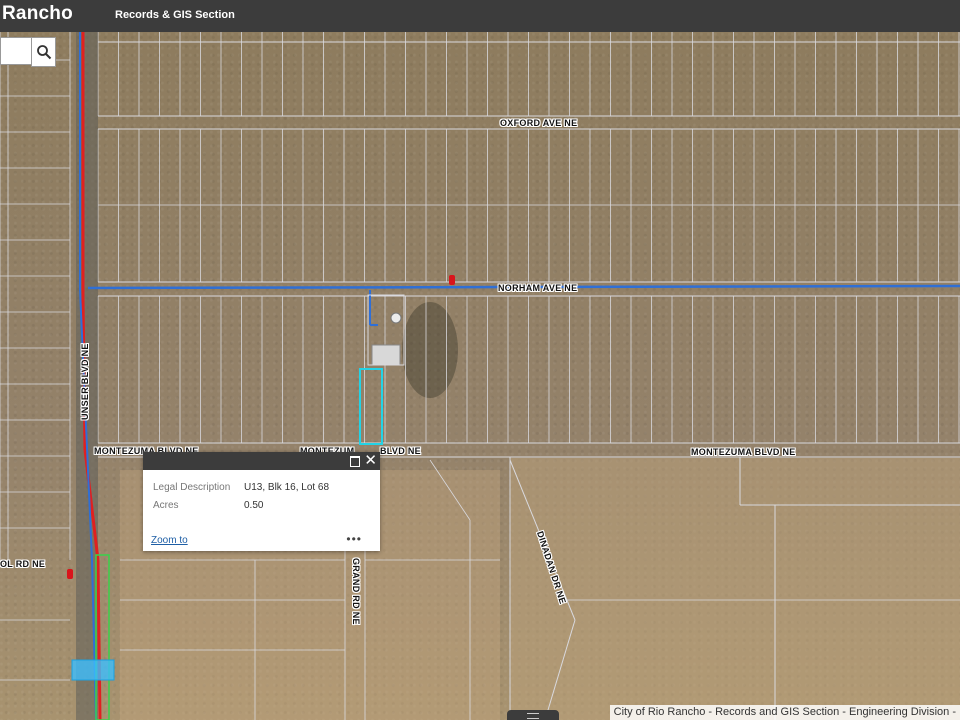 Image resolution: width=960 pixels, height=720 pixels. Describe the element at coordinates (93, 670) in the screenshot. I see `utility-cyan-box` at that location.